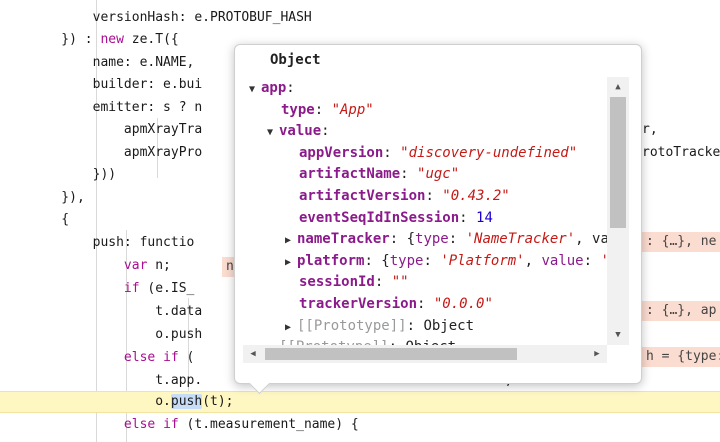  I want to click on property-key: [[Prototype]], so click(352, 325).